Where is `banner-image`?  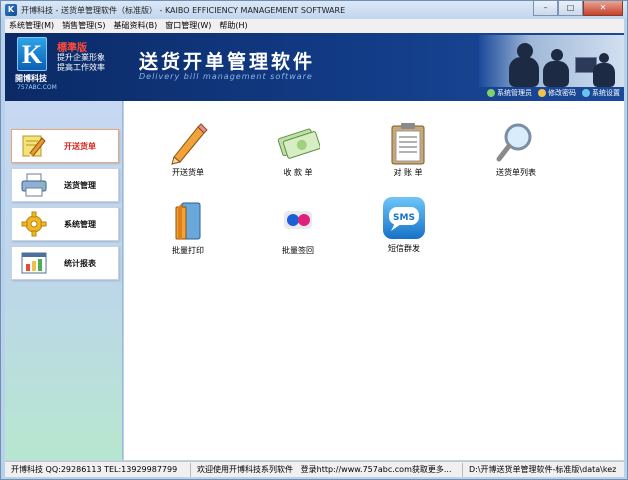 banner-image is located at coordinates (551, 61).